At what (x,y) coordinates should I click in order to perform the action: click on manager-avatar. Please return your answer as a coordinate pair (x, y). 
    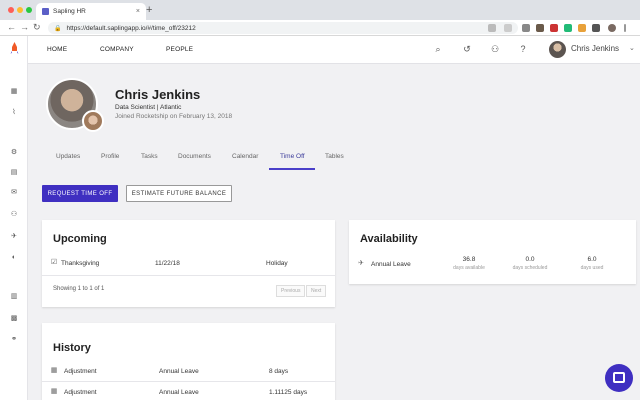
    Looking at the image, I should click on (93, 121).